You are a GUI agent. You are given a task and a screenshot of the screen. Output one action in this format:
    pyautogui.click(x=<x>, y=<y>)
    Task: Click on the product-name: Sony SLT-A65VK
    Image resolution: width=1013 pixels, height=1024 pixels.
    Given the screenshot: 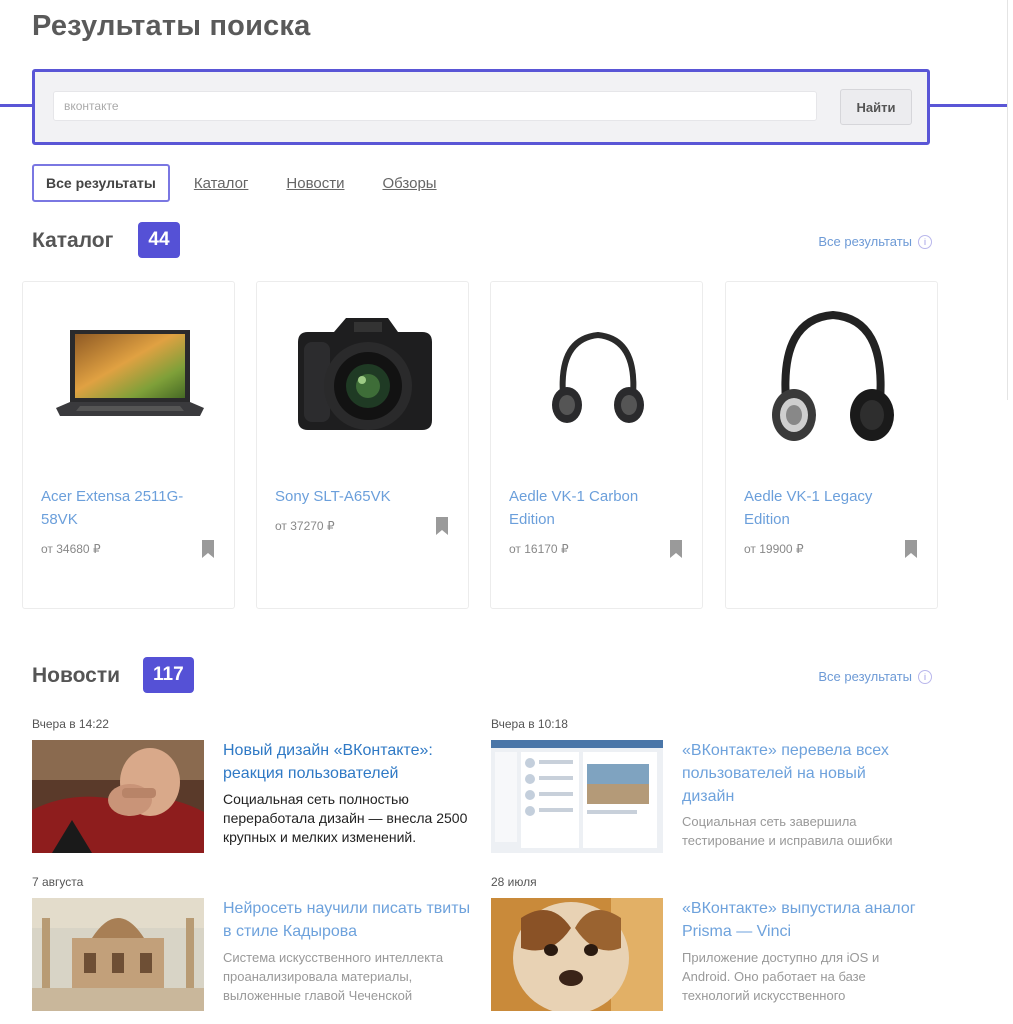 What is the action you would take?
    pyautogui.click(x=360, y=496)
    